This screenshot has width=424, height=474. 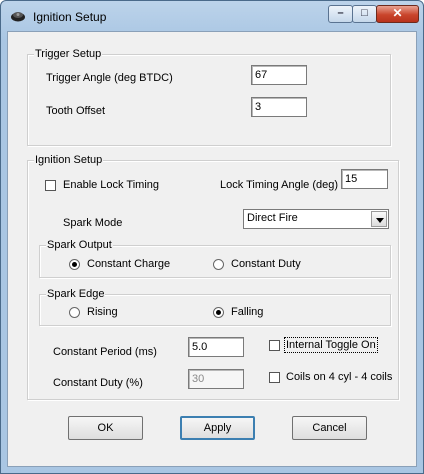 What do you see at coordinates (397, 14) in the screenshot?
I see `close-button: ✕` at bounding box center [397, 14].